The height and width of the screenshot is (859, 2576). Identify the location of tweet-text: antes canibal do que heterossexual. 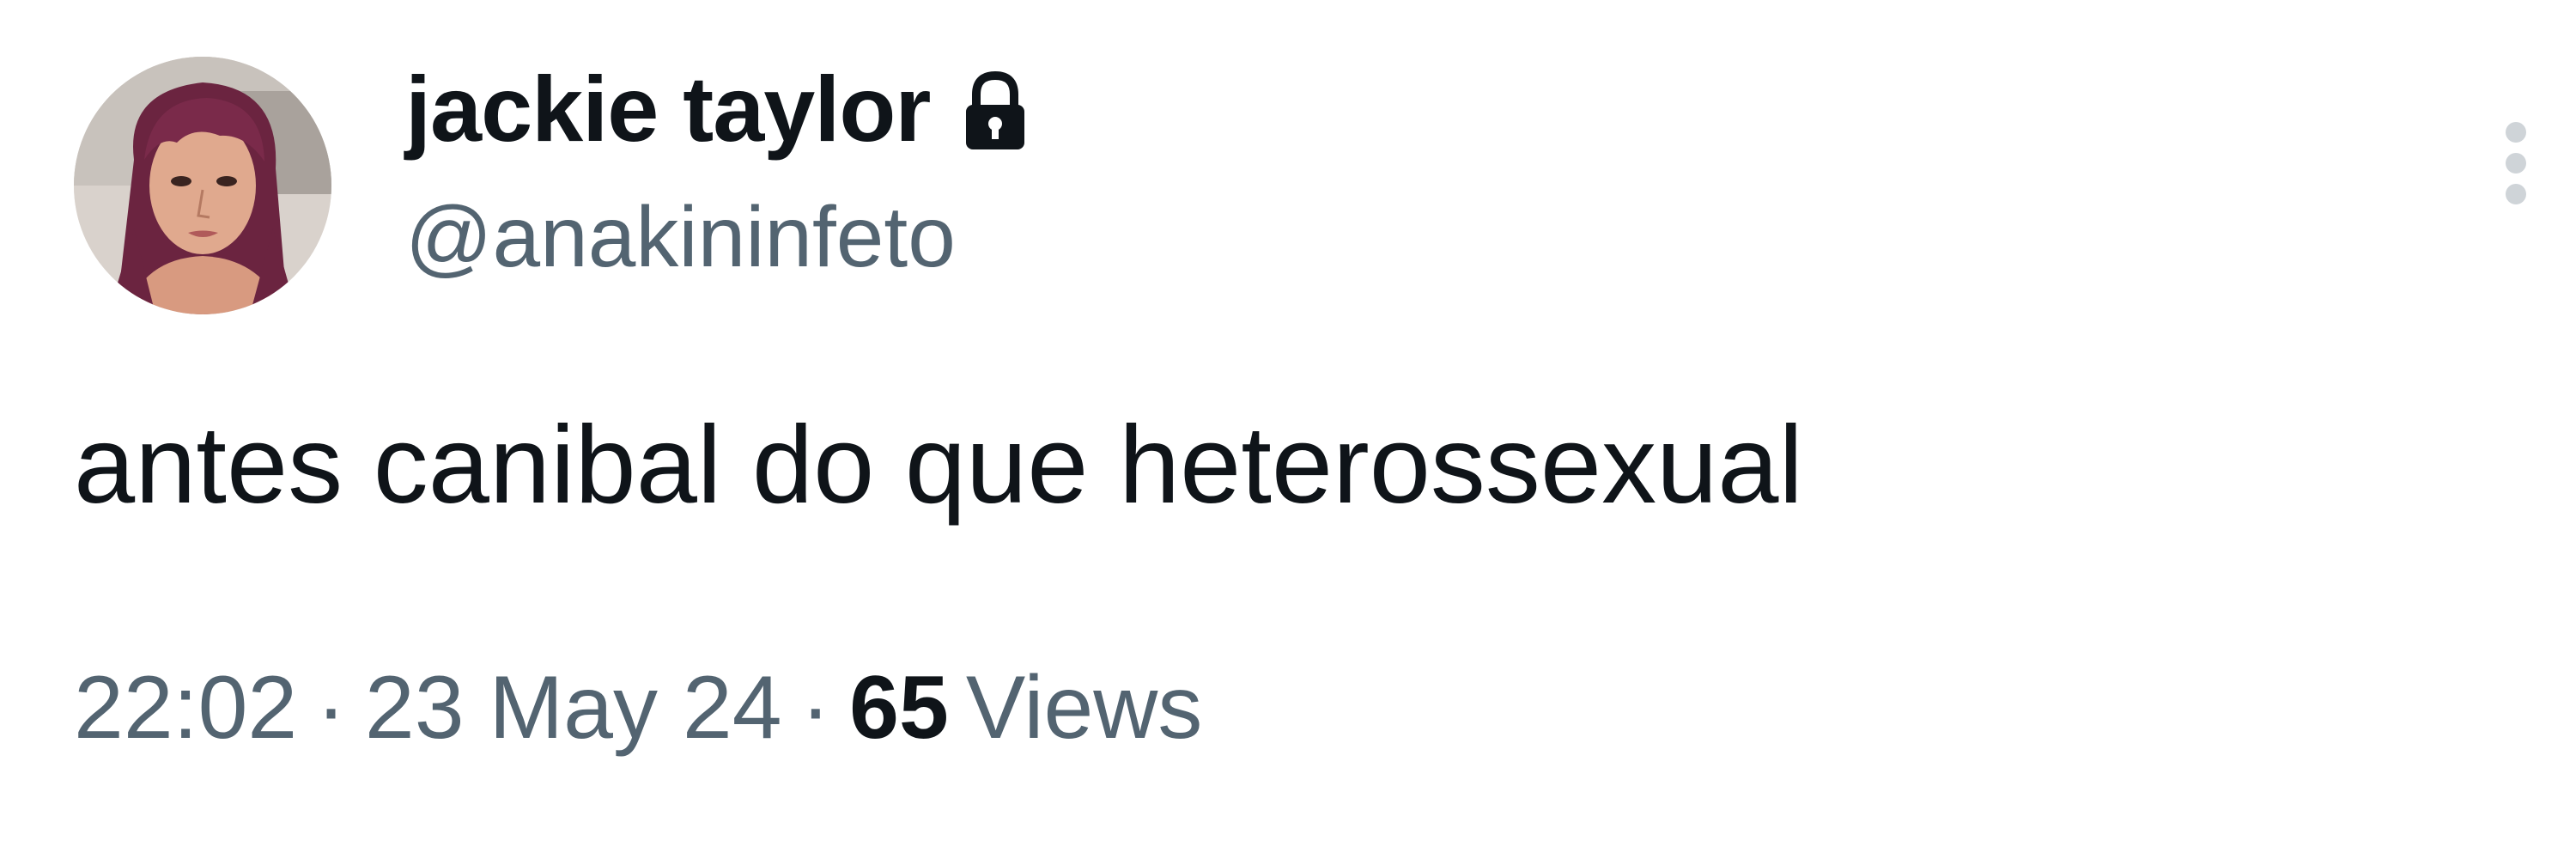
(939, 465).